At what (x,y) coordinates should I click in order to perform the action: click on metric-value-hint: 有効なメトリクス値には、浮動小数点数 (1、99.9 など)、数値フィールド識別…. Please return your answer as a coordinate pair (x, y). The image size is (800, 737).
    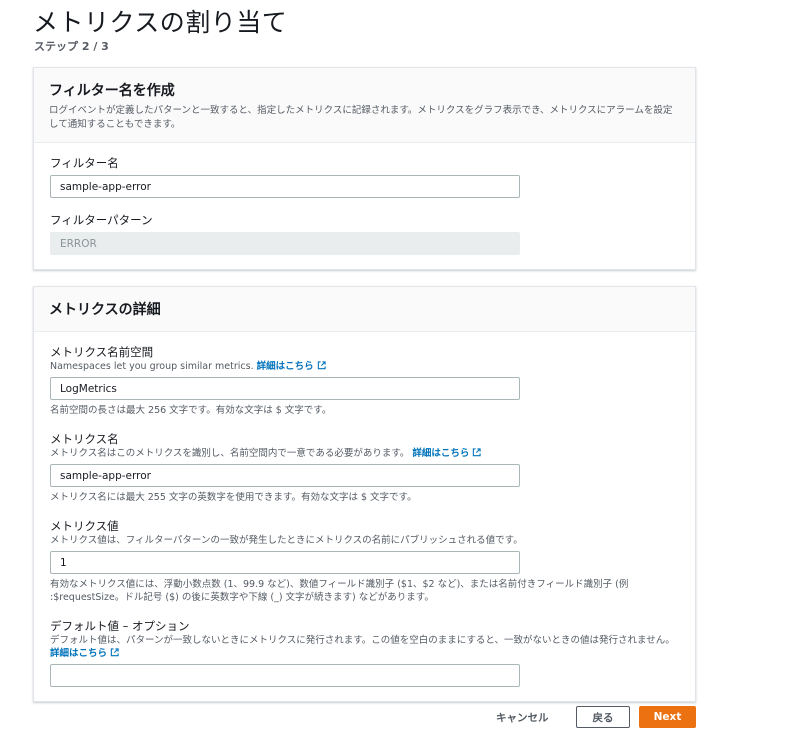
    Looking at the image, I should click on (339, 591).